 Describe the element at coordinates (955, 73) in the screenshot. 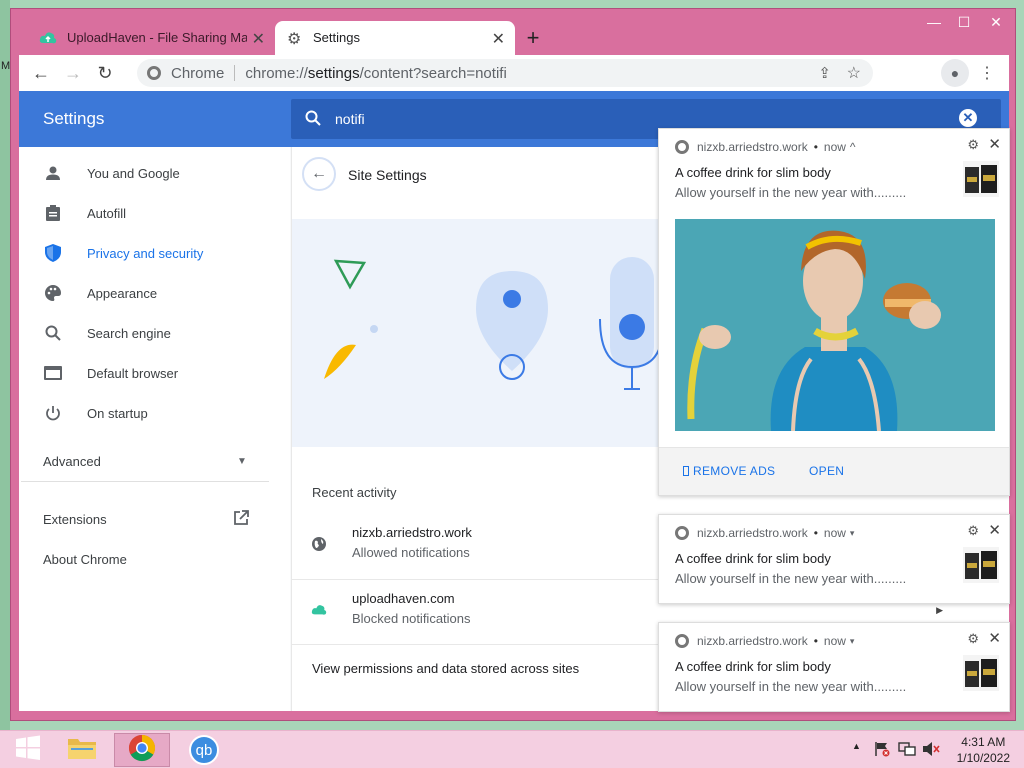

I see `profile-button: ●` at that location.